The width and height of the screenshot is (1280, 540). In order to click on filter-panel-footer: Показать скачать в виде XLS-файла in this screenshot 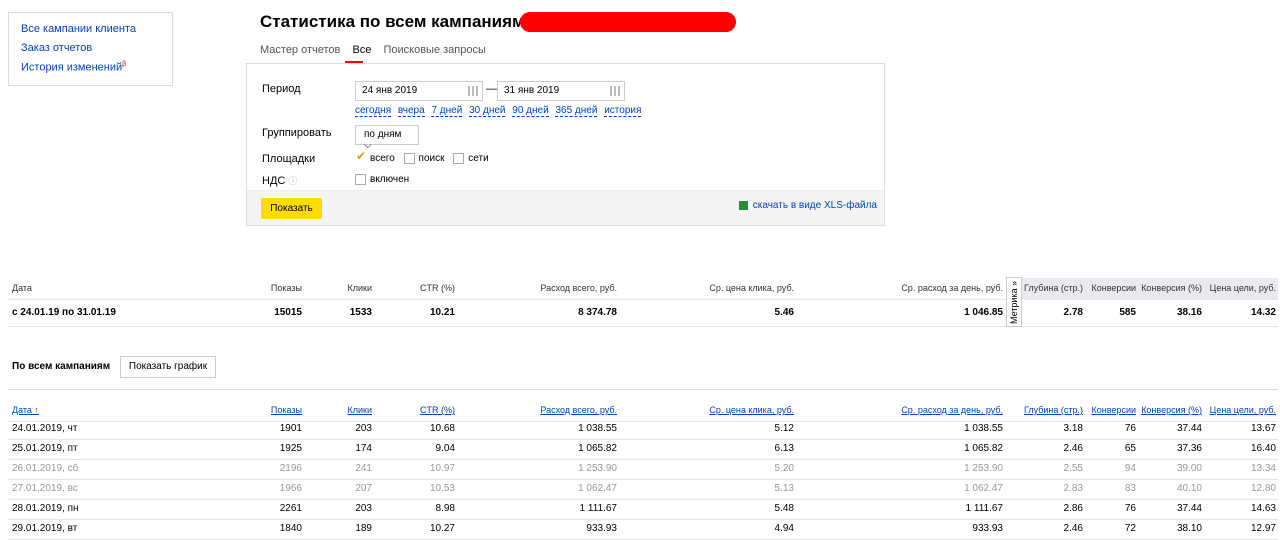, I will do `click(565, 207)`.